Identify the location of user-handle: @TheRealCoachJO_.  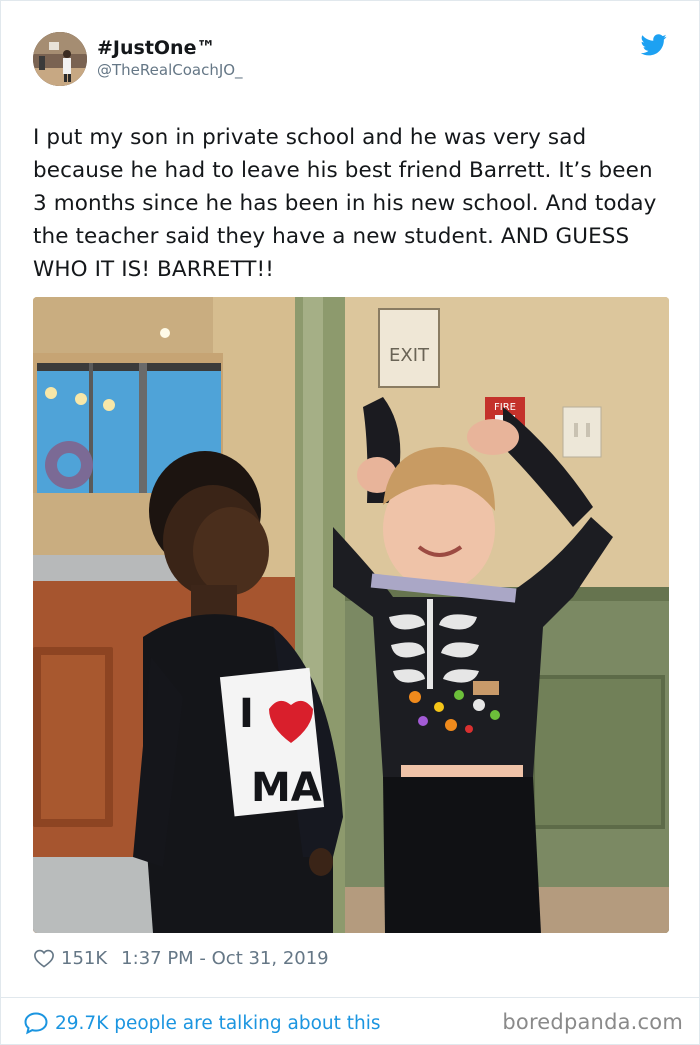
(170, 70).